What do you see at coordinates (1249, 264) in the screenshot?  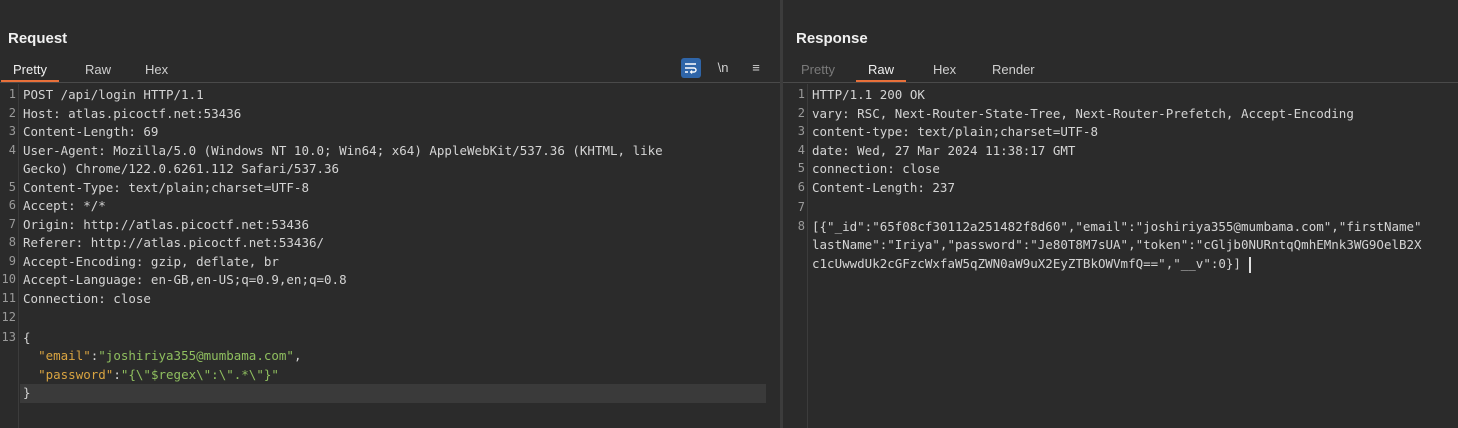 I see `text-cursor` at bounding box center [1249, 264].